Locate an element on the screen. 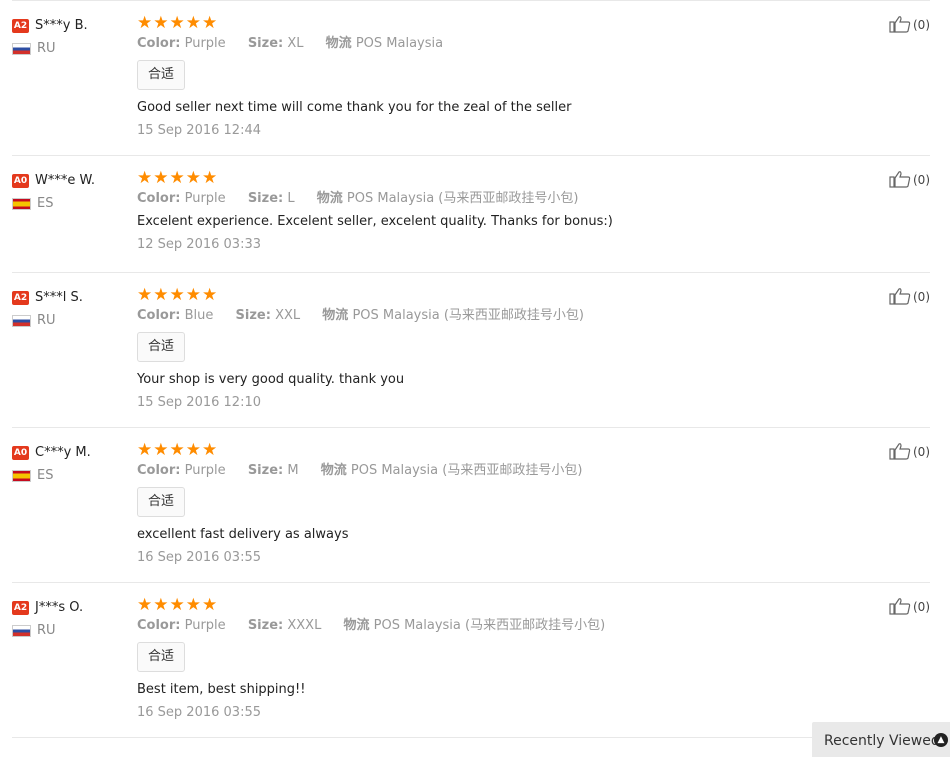 The width and height of the screenshot is (950, 760). size-value: XL is located at coordinates (295, 43).